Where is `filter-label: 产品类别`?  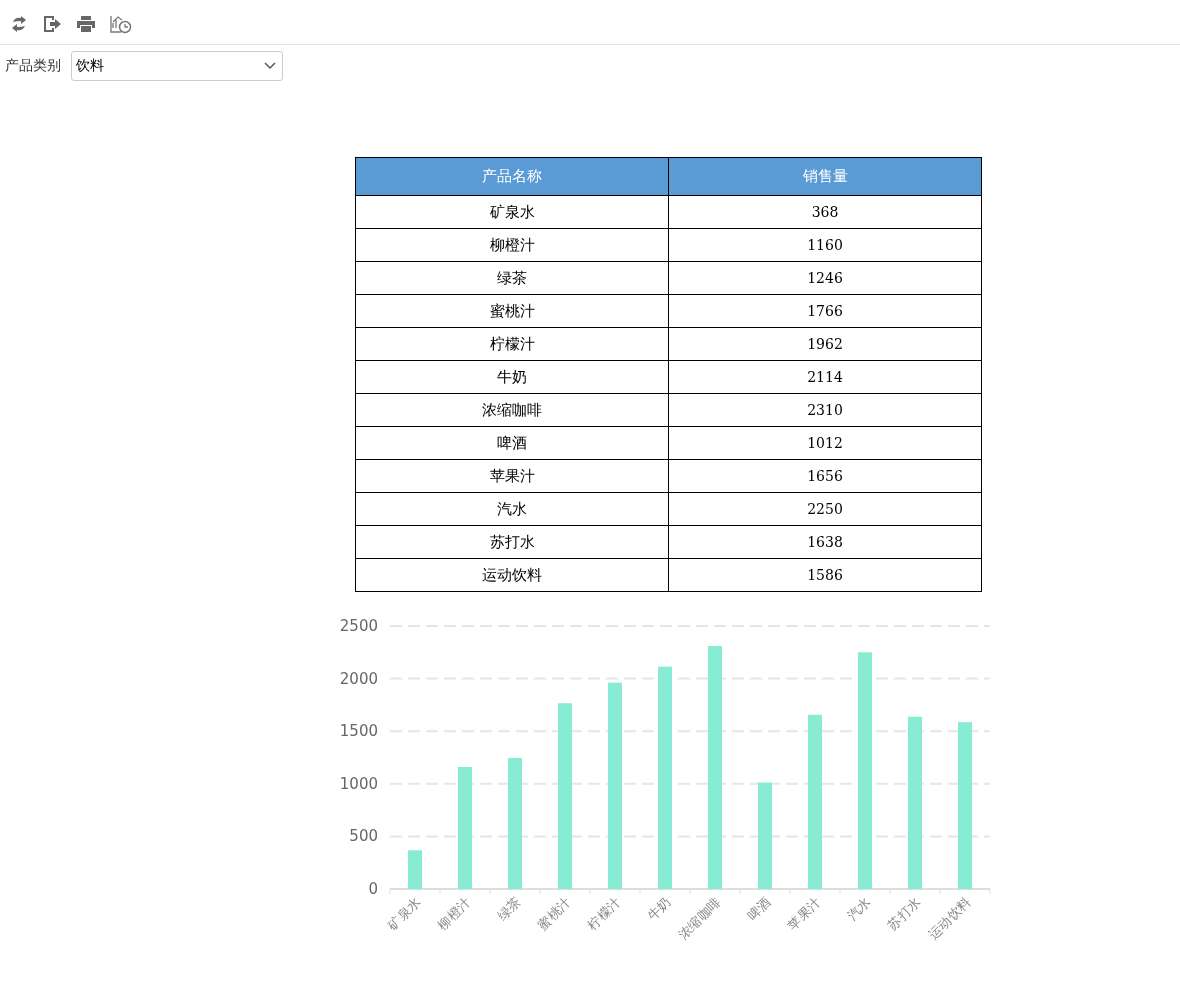 filter-label: 产品类别 is located at coordinates (33, 66).